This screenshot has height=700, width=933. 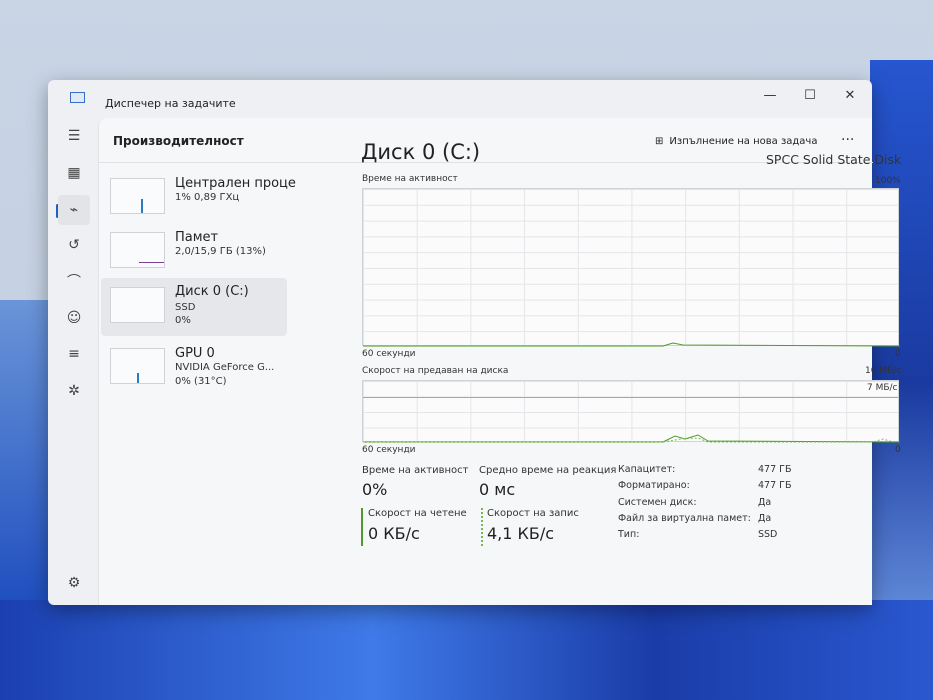 What do you see at coordinates (435, 371) in the screenshot?
I see `transfer-chart-label: Скорост на предаван на диска` at bounding box center [435, 371].